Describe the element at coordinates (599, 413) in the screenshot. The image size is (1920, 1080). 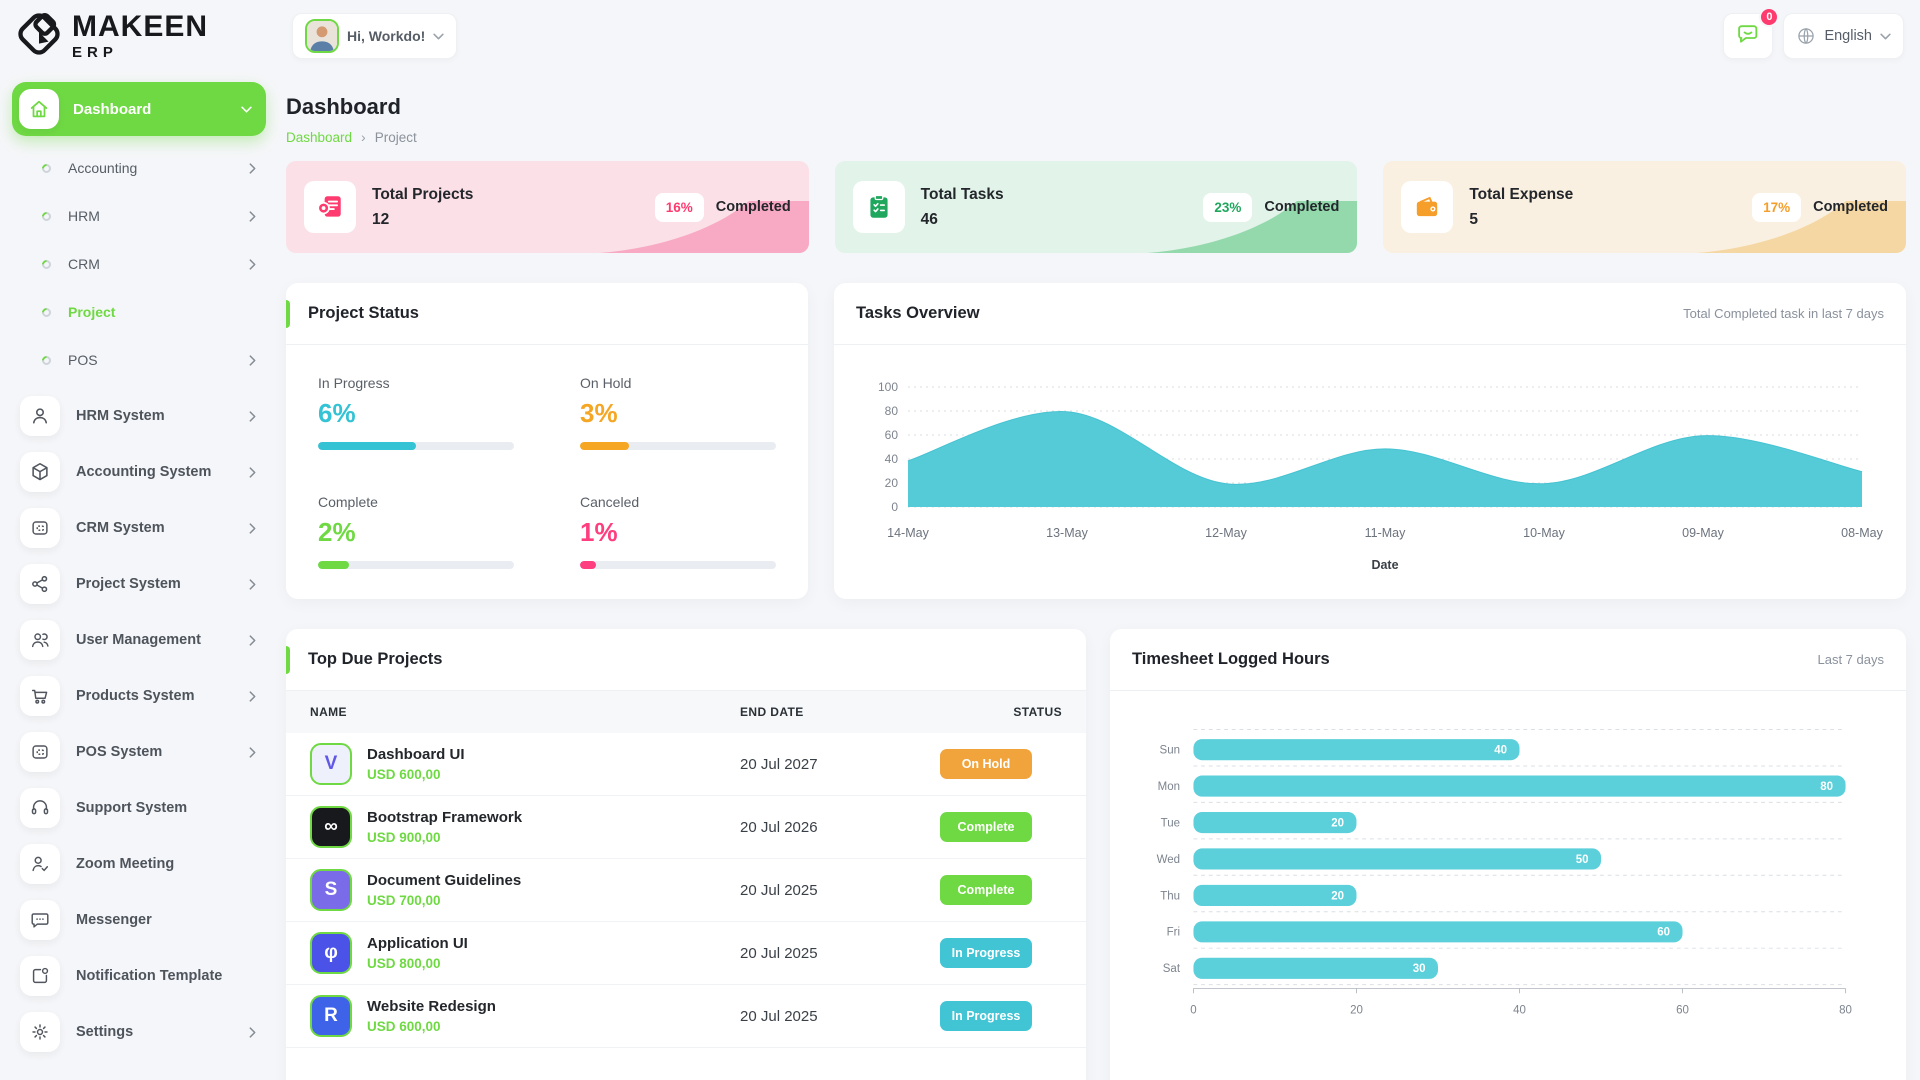
I see `status-percent: 3%` at that location.